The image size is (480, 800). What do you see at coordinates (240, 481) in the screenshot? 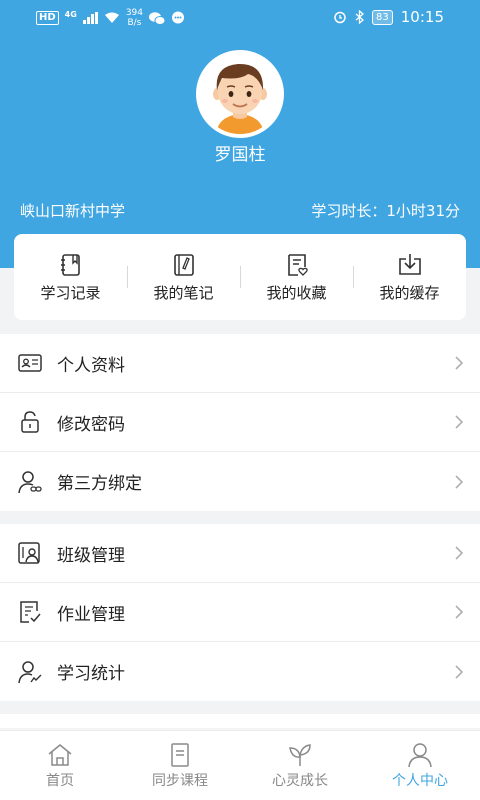
I see `menu-item-third-party: 第三方绑定` at bounding box center [240, 481].